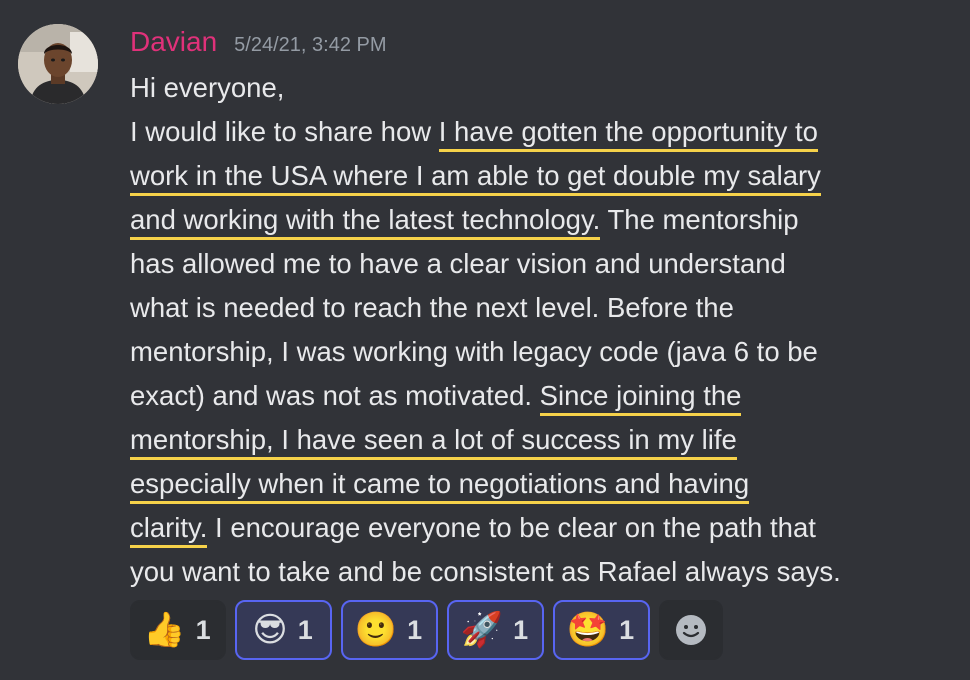 This screenshot has height=680, width=970. Describe the element at coordinates (207, 87) in the screenshot. I see `message-text: Hi everyone,` at that location.